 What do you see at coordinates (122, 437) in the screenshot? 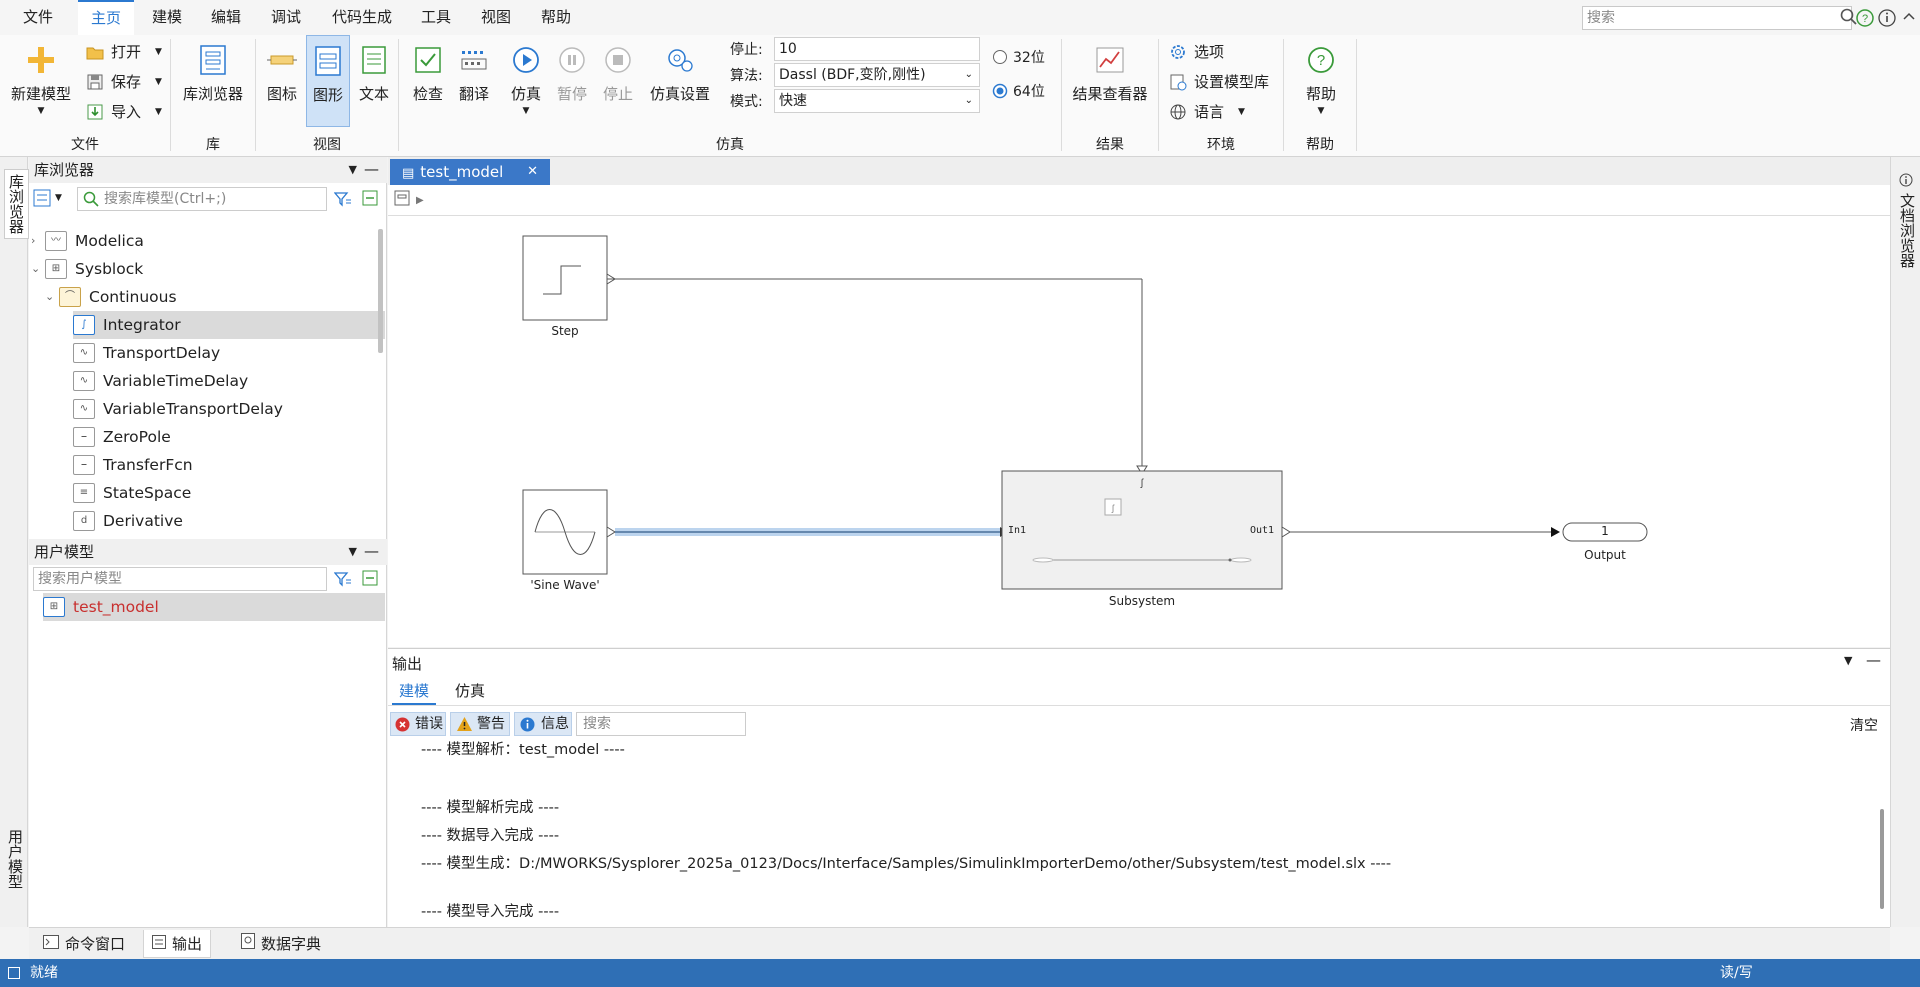
I see `tree-item-zero-pole: ⎯ ZeroPole` at bounding box center [122, 437].